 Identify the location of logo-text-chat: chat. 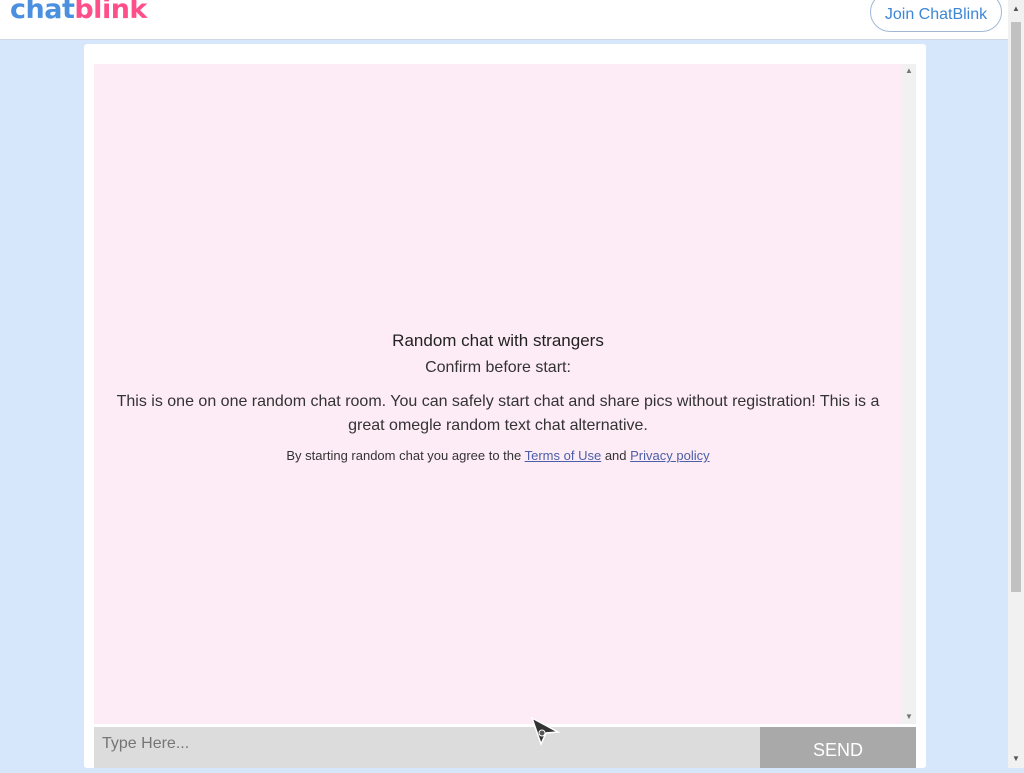
(42, 12).